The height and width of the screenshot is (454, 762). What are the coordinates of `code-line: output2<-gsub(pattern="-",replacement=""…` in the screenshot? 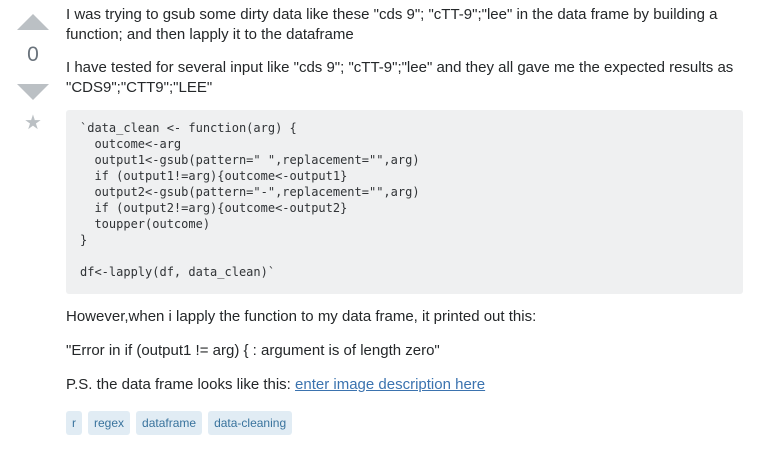 It's located at (250, 192).